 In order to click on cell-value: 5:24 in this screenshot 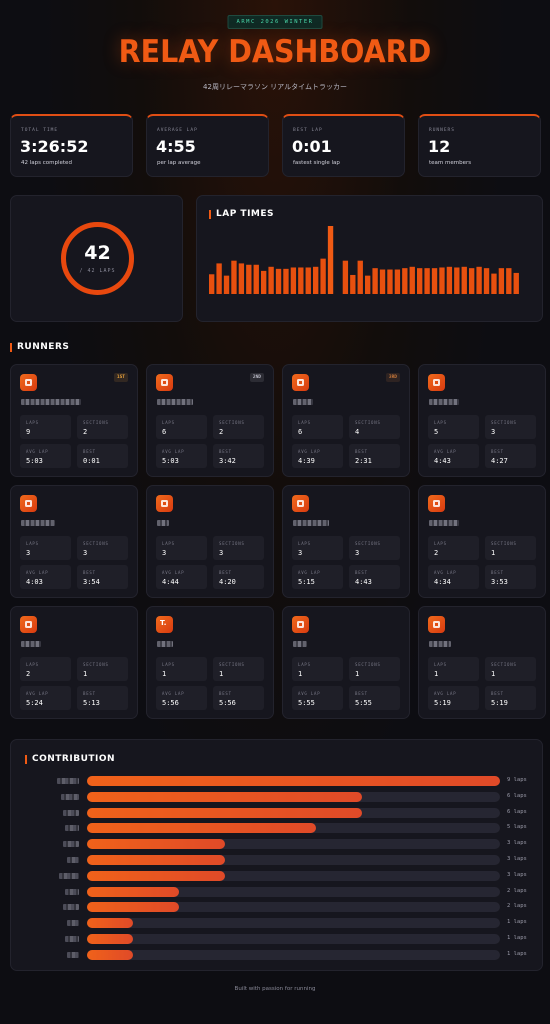, I will do `click(34, 703)`.